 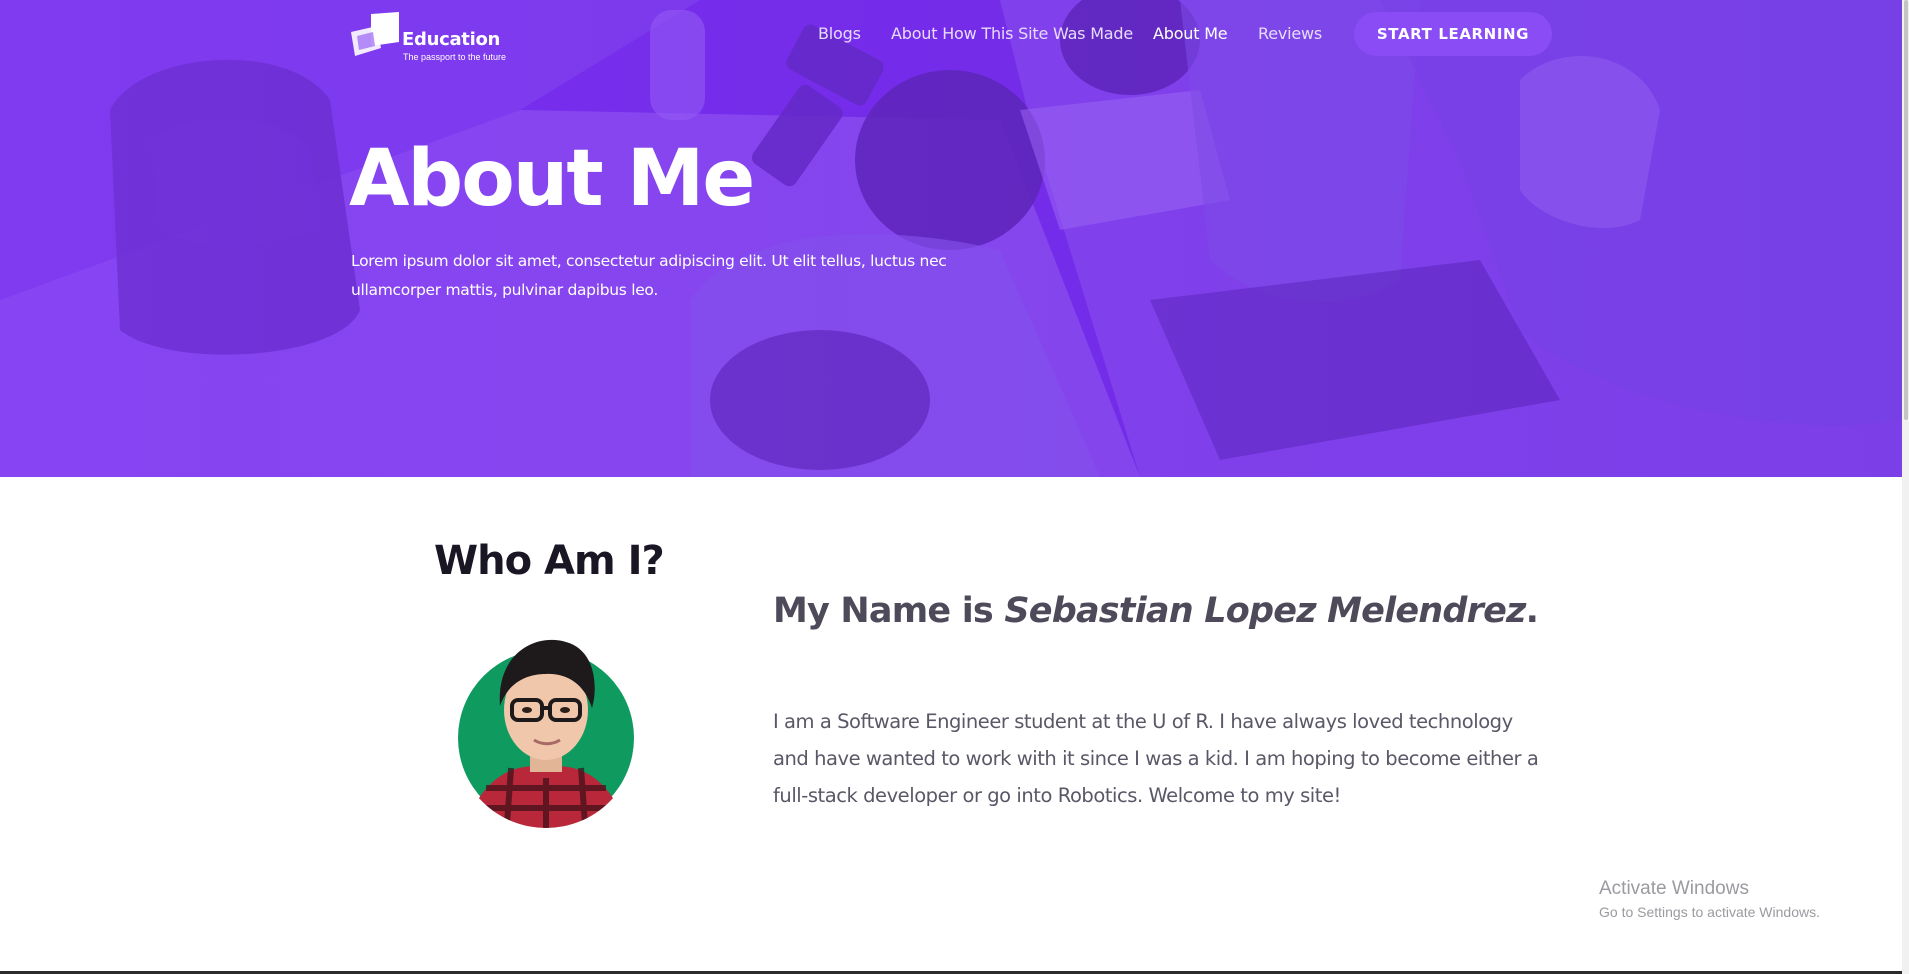 I want to click on start-learning-button: START LEARNING, so click(x=1453, y=34).